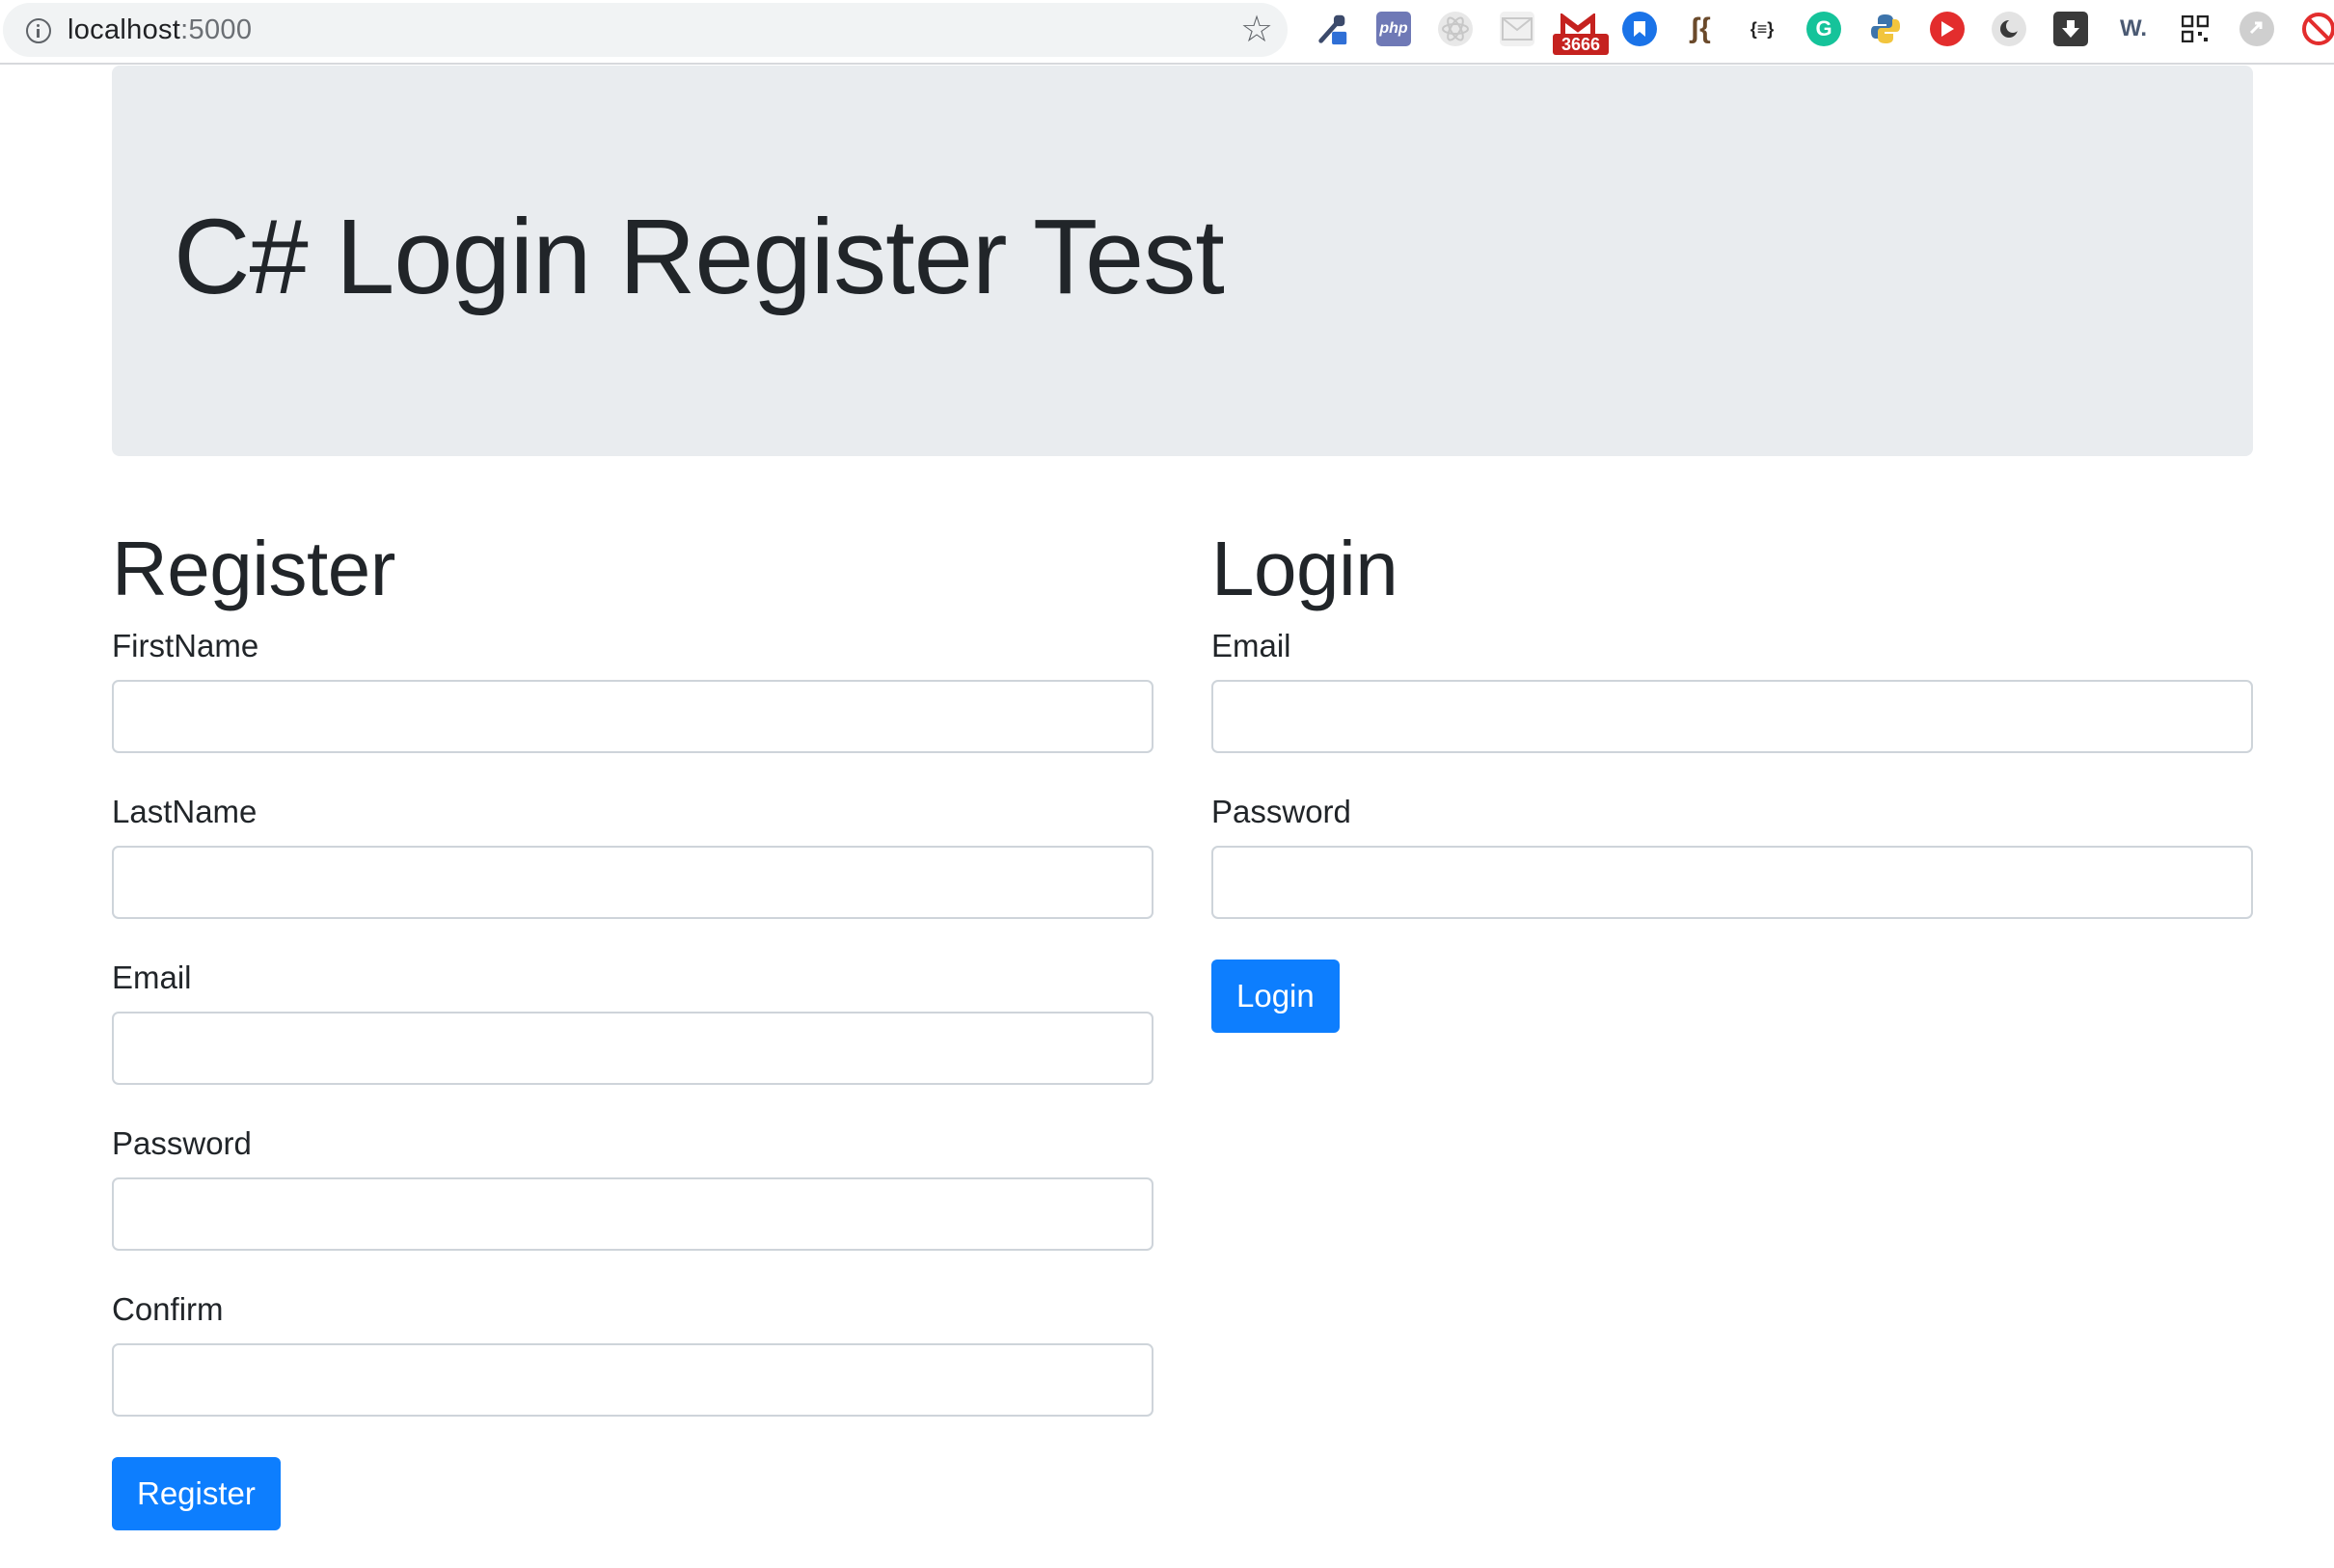 Image resolution: width=2334 pixels, height=1568 pixels. Describe the element at coordinates (2070, 29) in the screenshot. I see `download-icon` at that location.